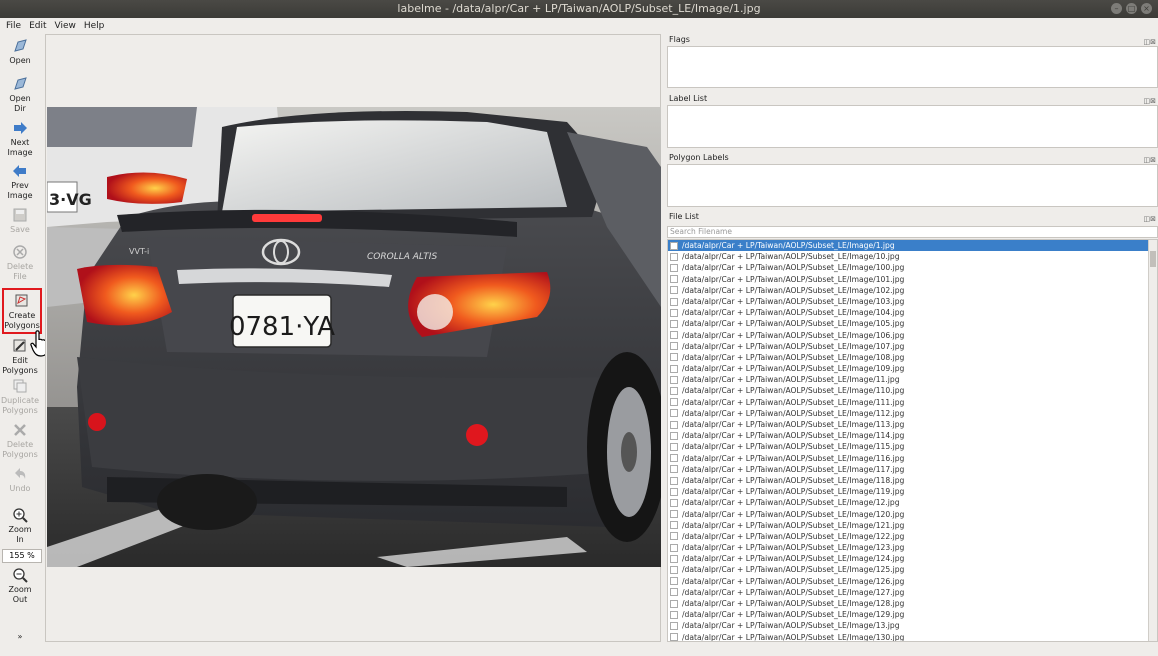 Image resolution: width=1158 pixels, height=656 pixels. Describe the element at coordinates (20, 397) in the screenshot. I see `duplicate-polygons-button: Duplicate Polygons` at that location.